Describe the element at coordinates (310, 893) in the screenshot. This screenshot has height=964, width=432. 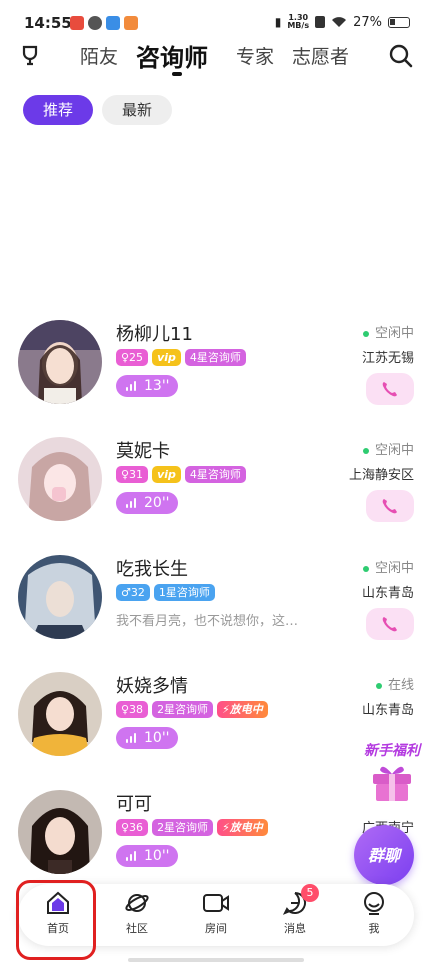
I see `unread-badge: 5` at that location.